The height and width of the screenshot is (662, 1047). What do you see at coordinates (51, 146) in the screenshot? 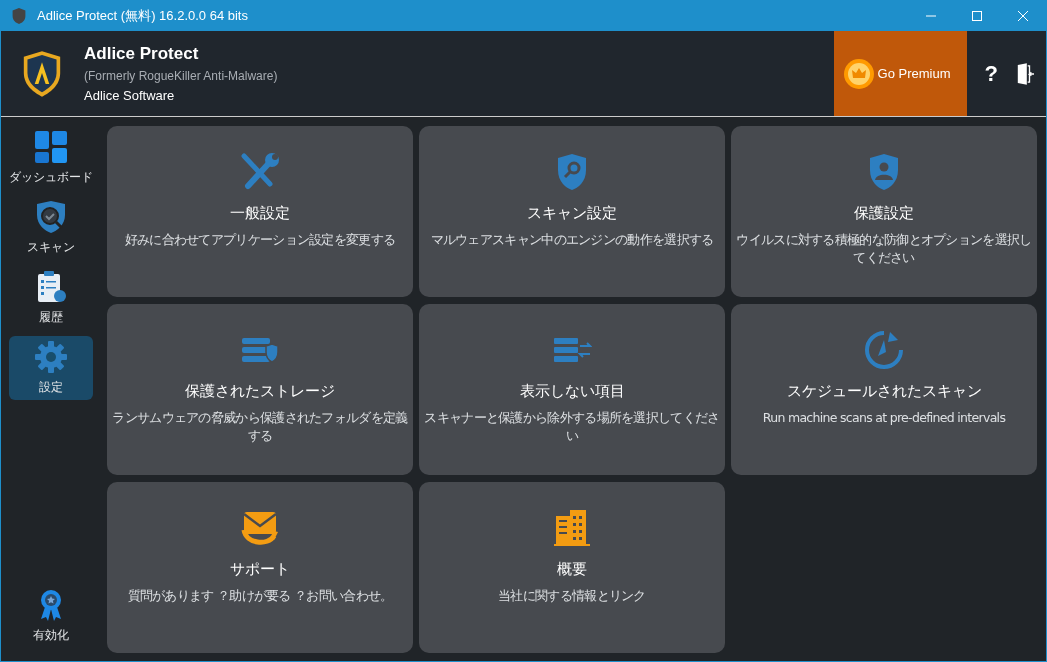
I see `dashboard-icon` at bounding box center [51, 146].